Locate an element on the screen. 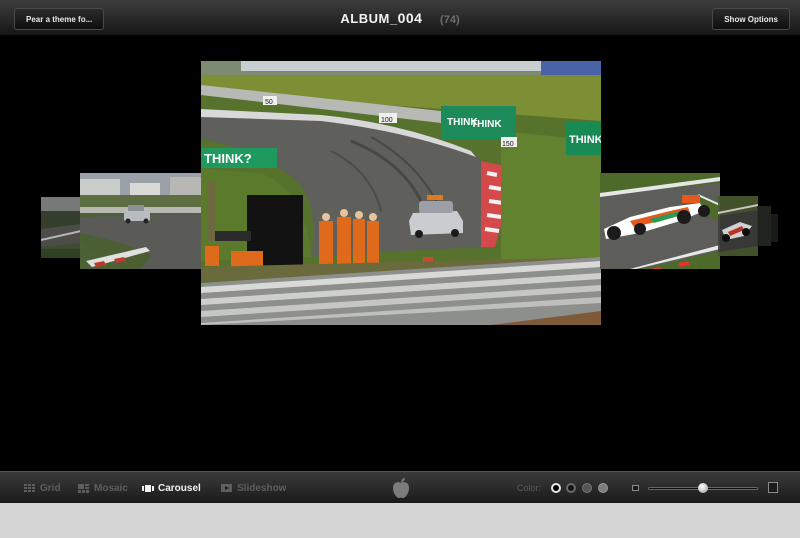 This screenshot has width=800, height=538. album-photo-count: (74) is located at coordinates (450, 20).